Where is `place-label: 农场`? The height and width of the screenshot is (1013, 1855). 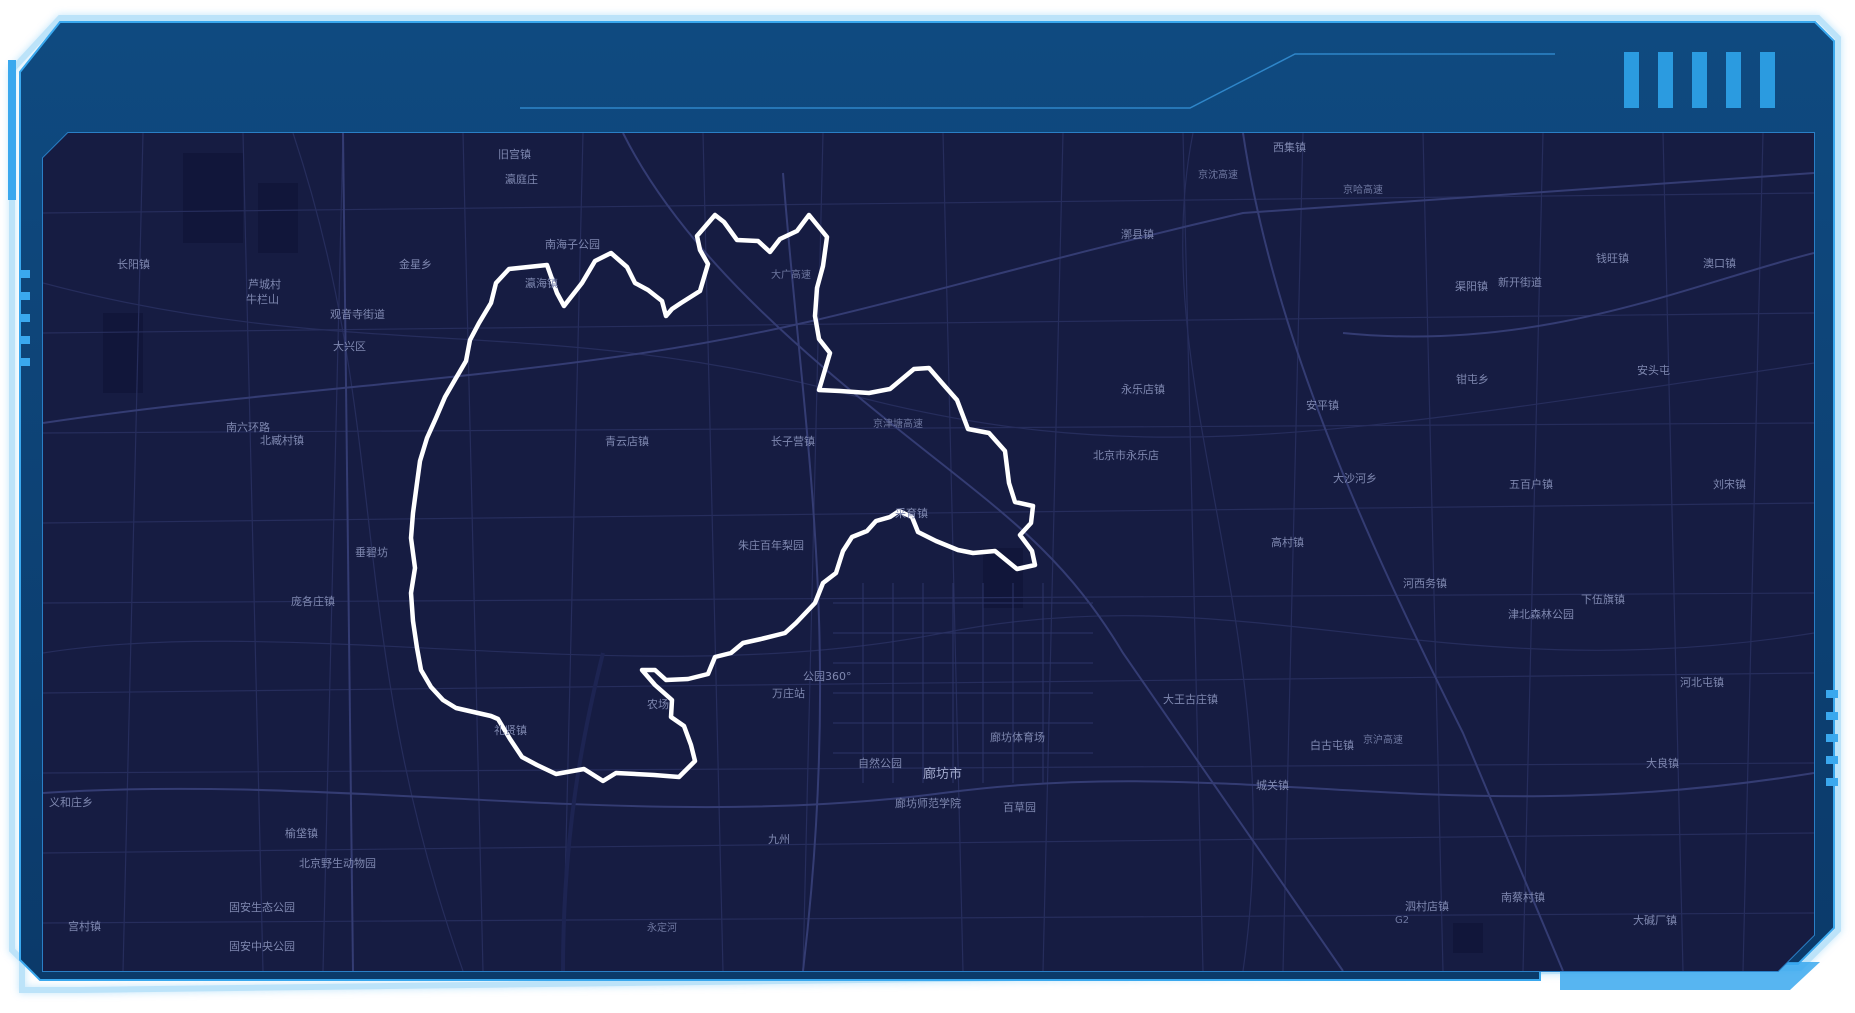
place-label: 农场 is located at coordinates (658, 704).